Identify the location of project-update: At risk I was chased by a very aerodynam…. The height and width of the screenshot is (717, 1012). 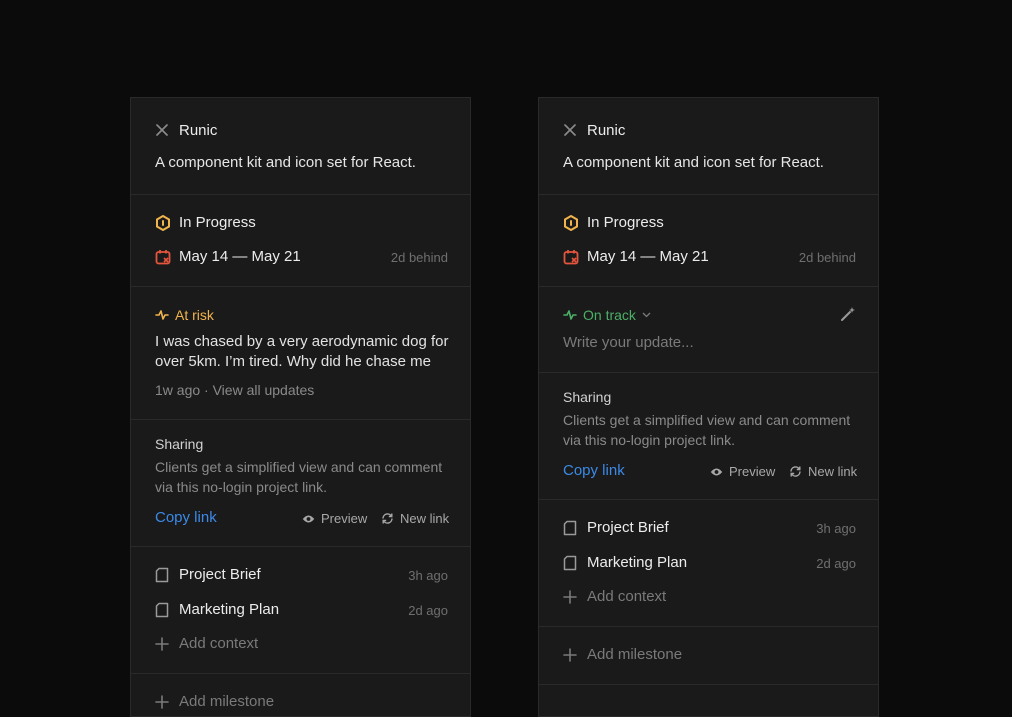
(300, 353).